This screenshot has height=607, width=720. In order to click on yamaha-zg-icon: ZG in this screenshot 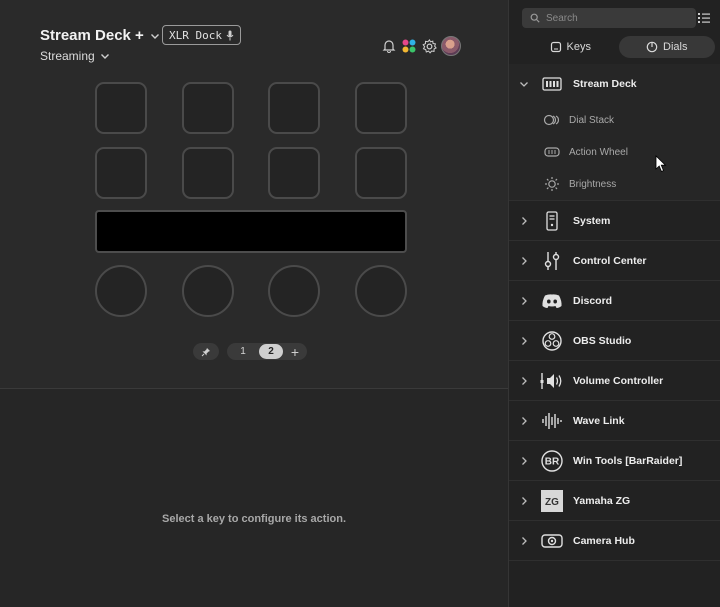, I will do `click(552, 500)`.